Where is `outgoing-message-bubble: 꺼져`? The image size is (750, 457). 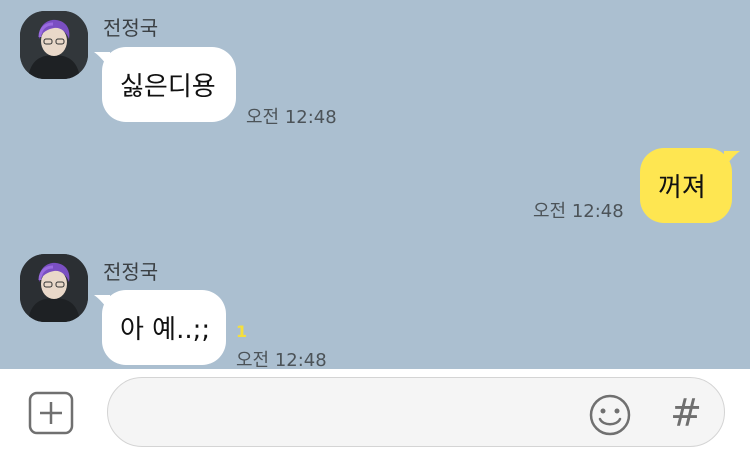
outgoing-message-bubble: 꺼져 is located at coordinates (686, 185).